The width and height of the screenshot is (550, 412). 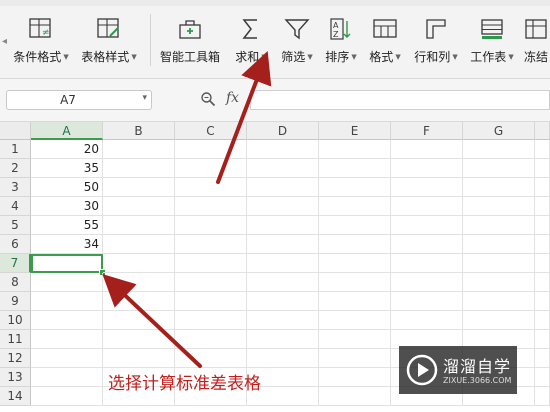 I want to click on cell-c2, so click(x=211, y=168).